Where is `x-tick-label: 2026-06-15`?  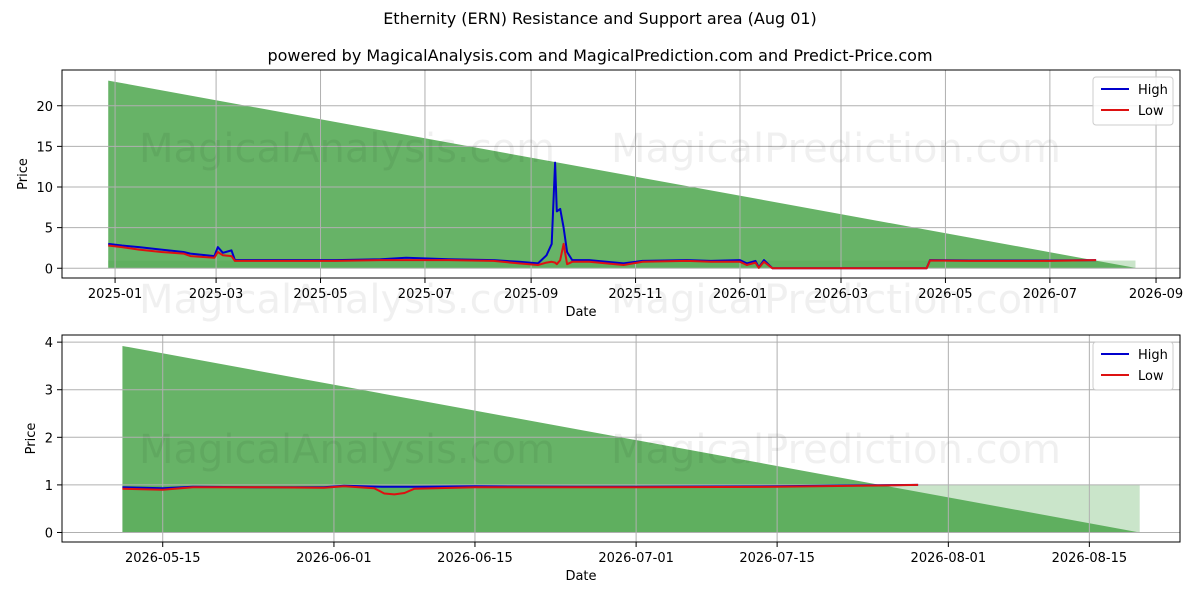 x-tick-label: 2026-06-15 is located at coordinates (475, 558).